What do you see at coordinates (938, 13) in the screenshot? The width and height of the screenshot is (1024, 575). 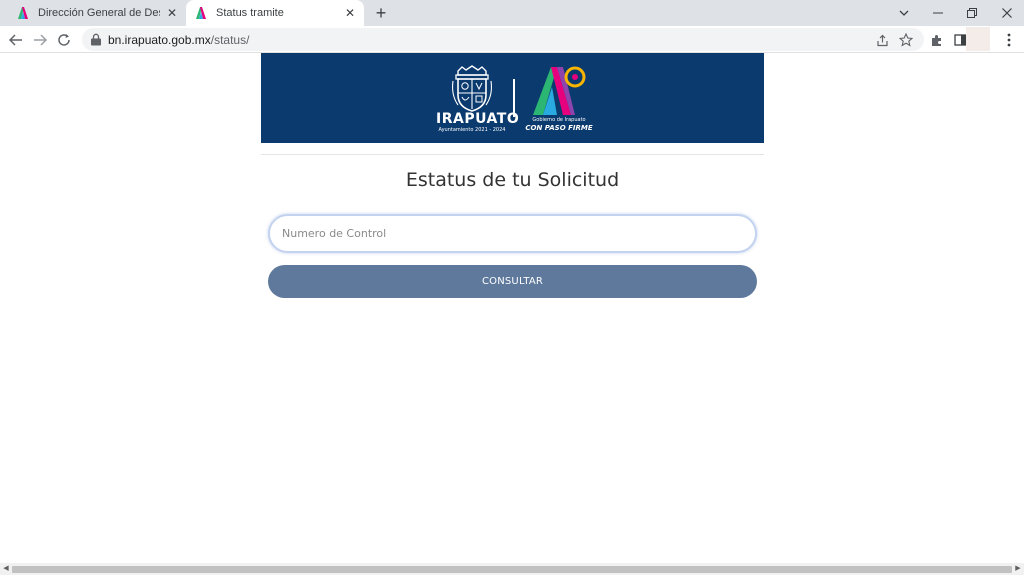 I see `minimize-icon` at bounding box center [938, 13].